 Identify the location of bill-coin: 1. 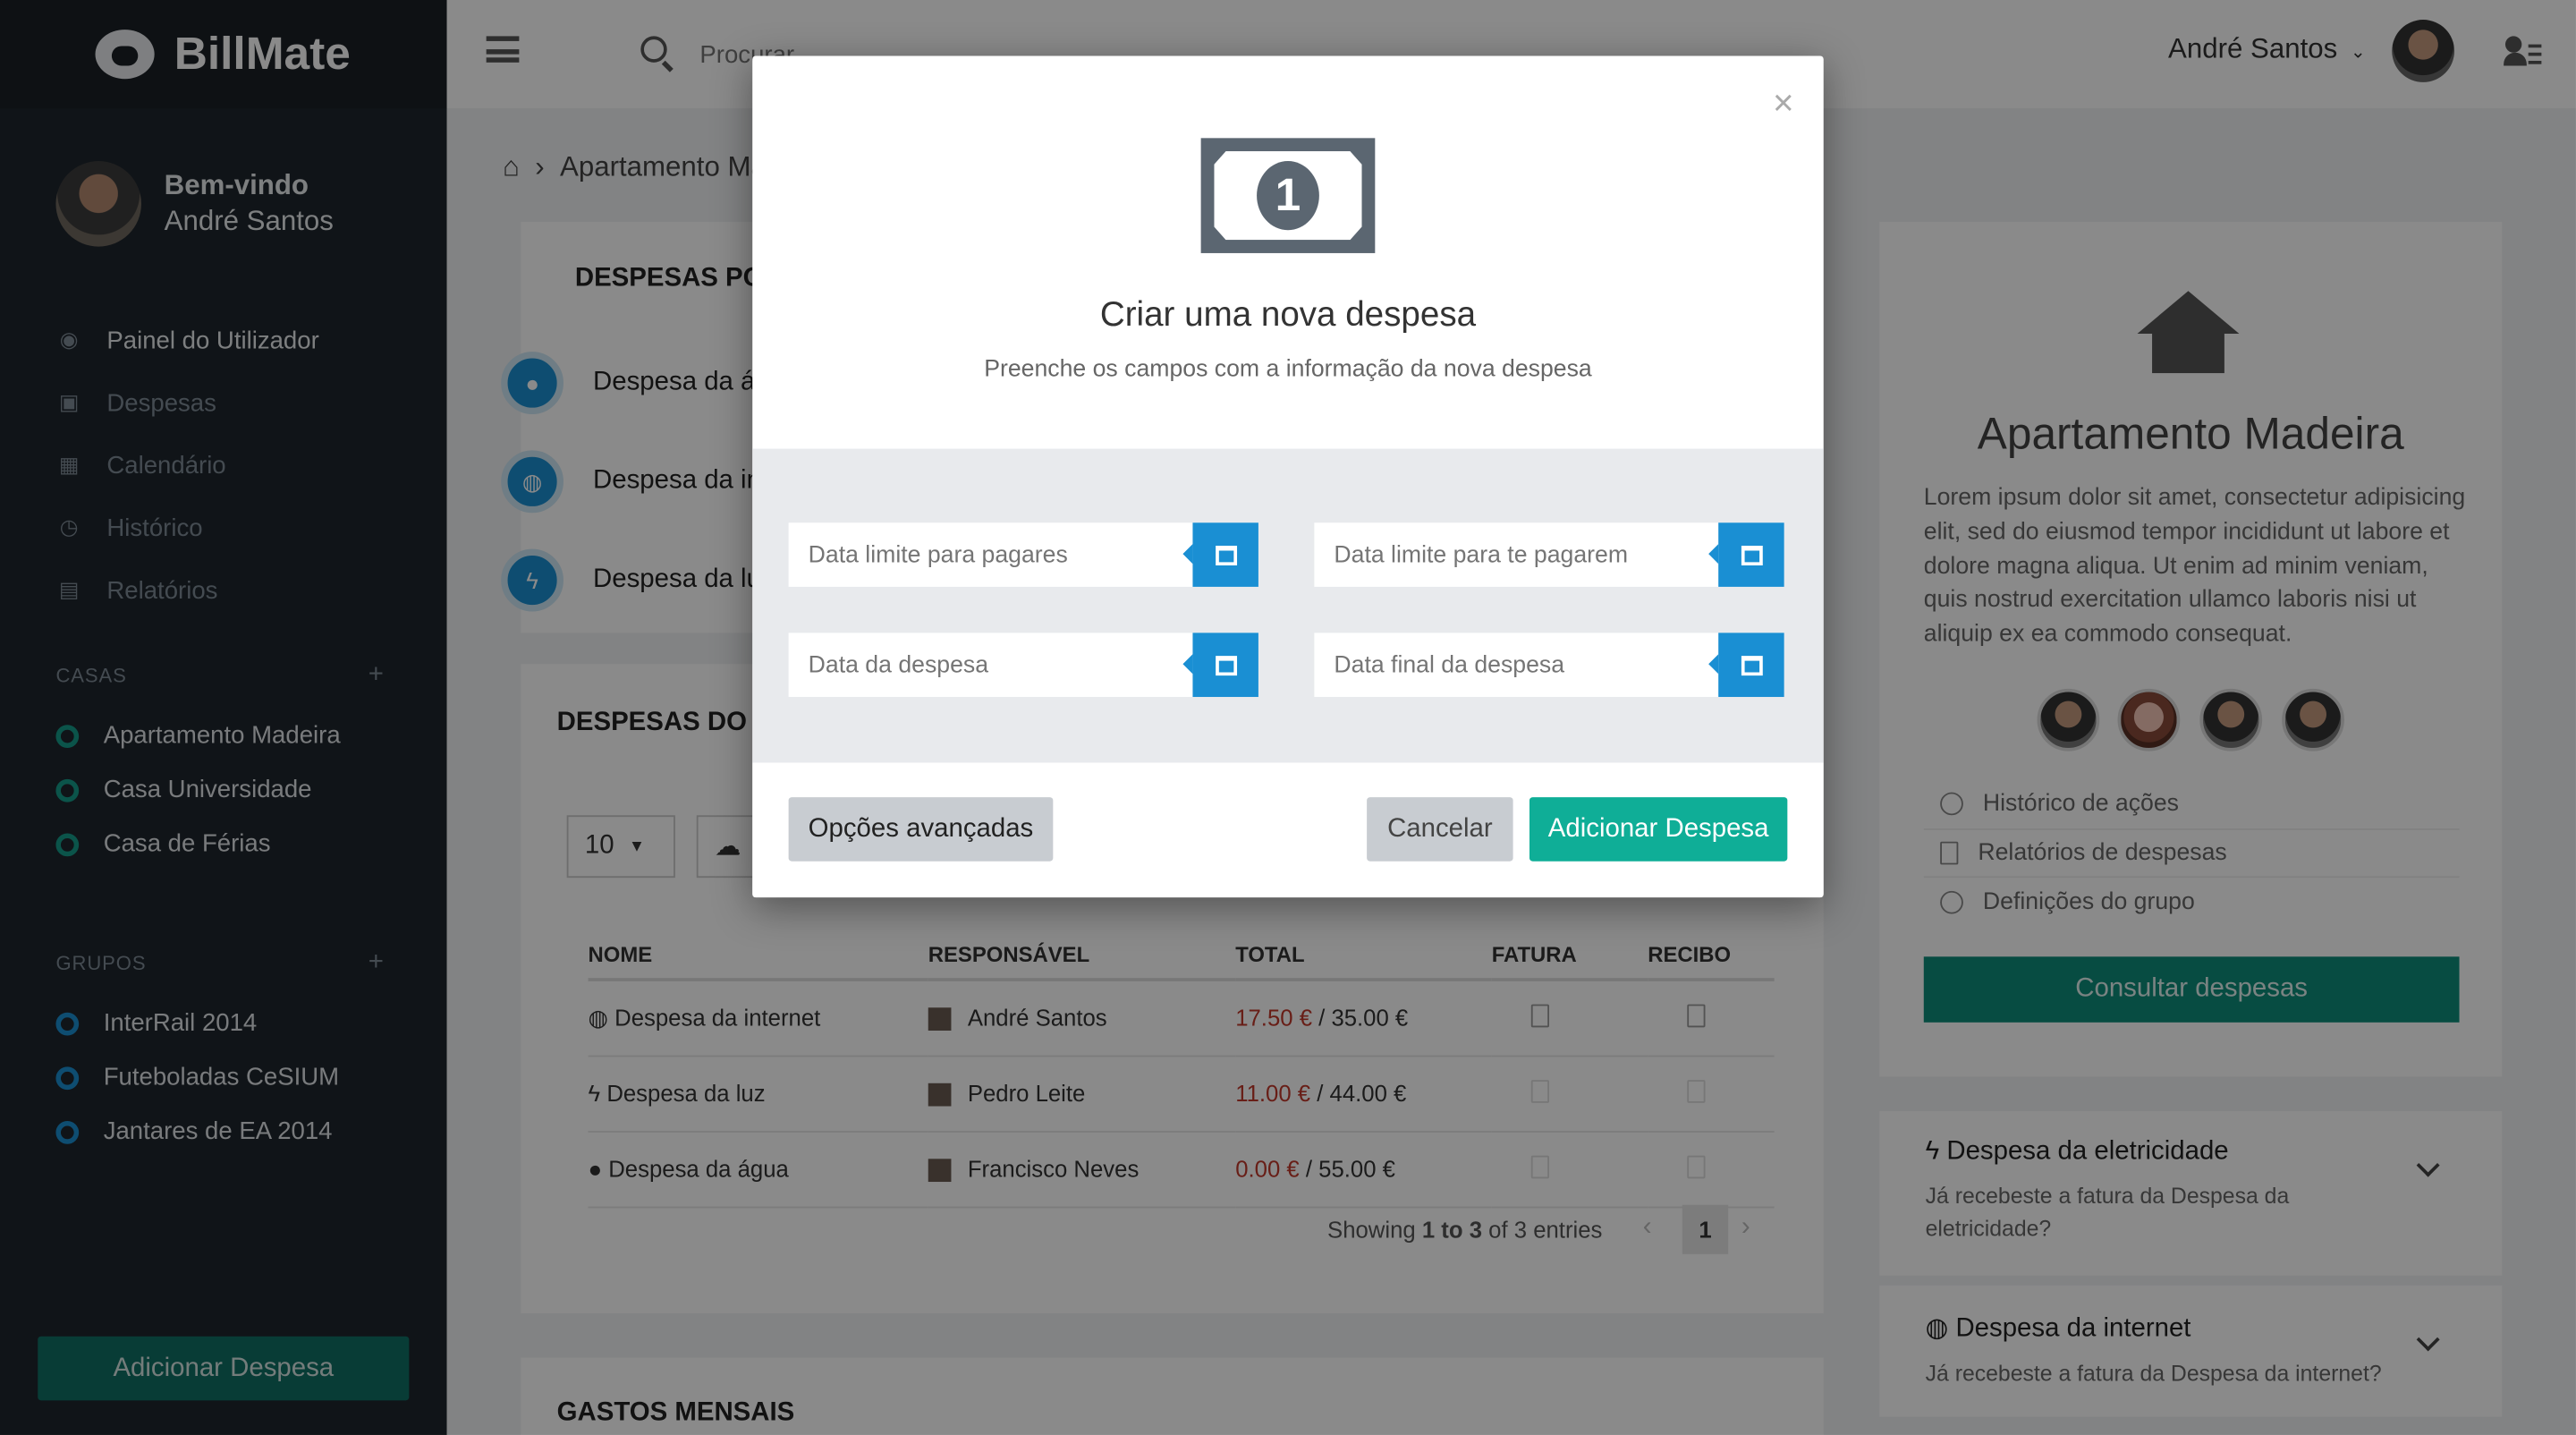
(1288, 196).